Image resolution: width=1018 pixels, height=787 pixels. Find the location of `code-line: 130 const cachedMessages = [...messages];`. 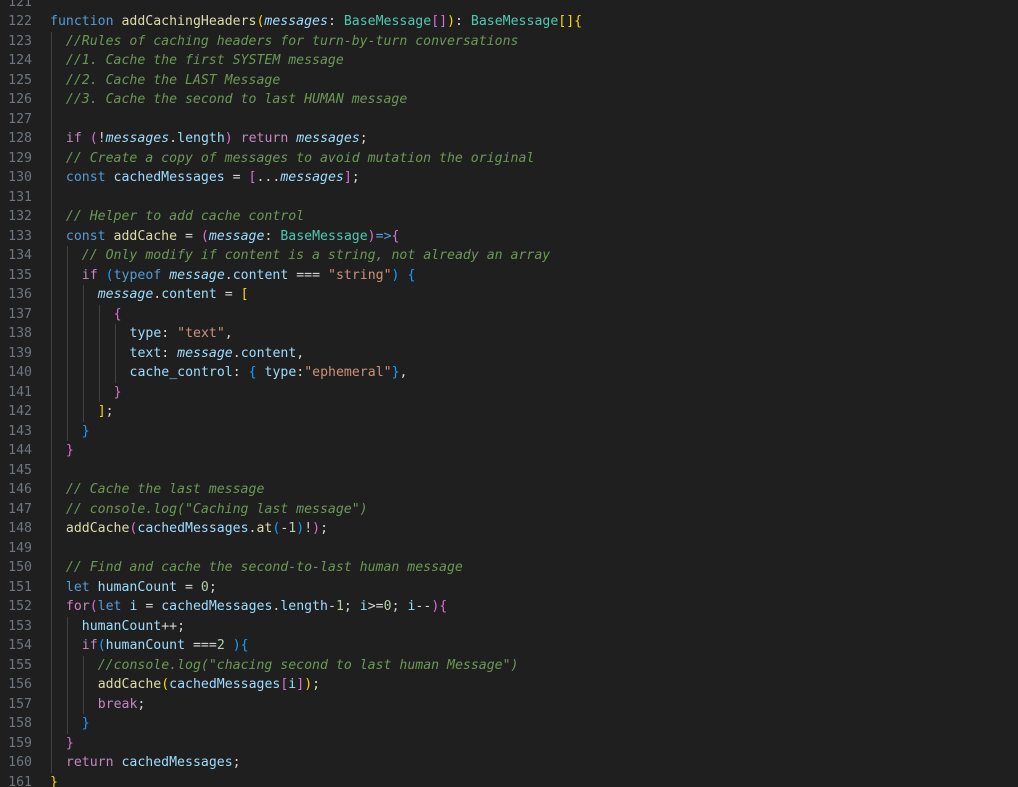

code-line: 130 const cachedMessages = [...messages]; is located at coordinates (509, 178).